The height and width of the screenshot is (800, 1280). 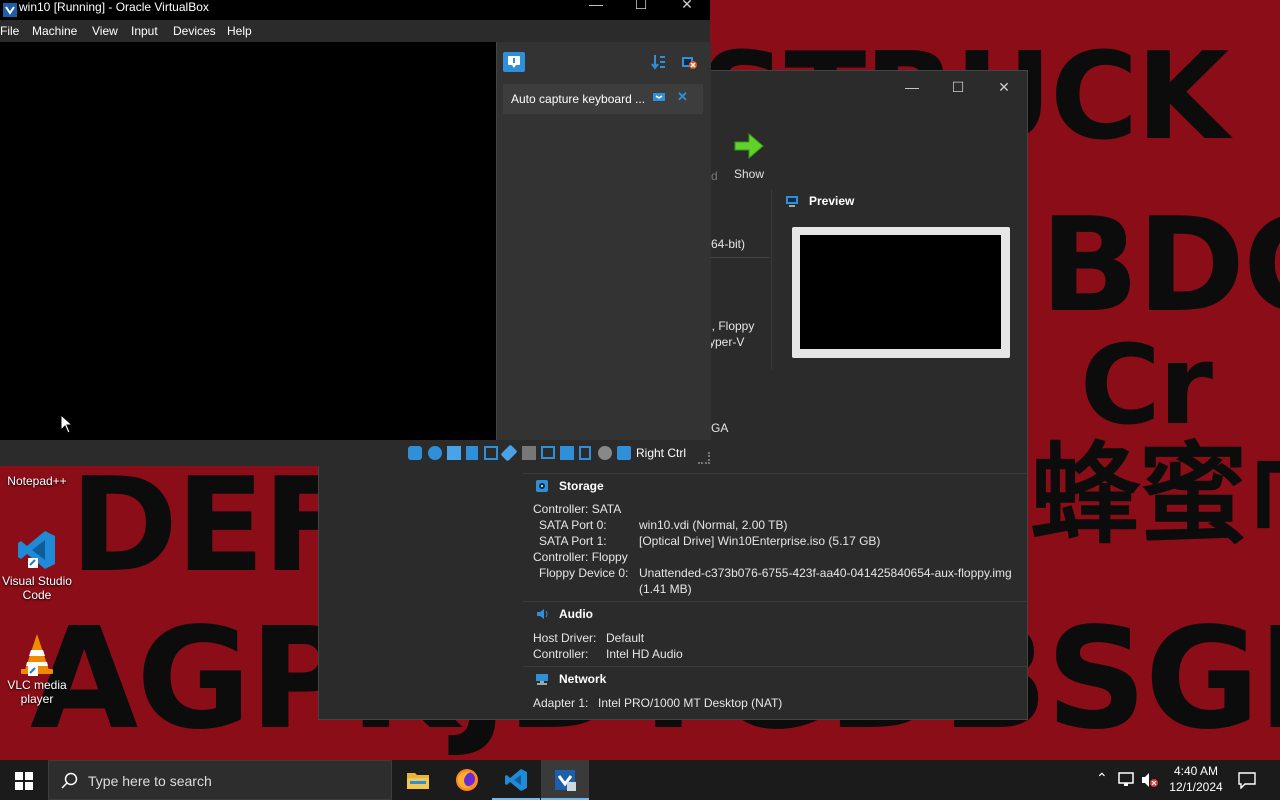 What do you see at coordinates (899, 201) in the screenshot?
I see `preview-header: Preview` at bounding box center [899, 201].